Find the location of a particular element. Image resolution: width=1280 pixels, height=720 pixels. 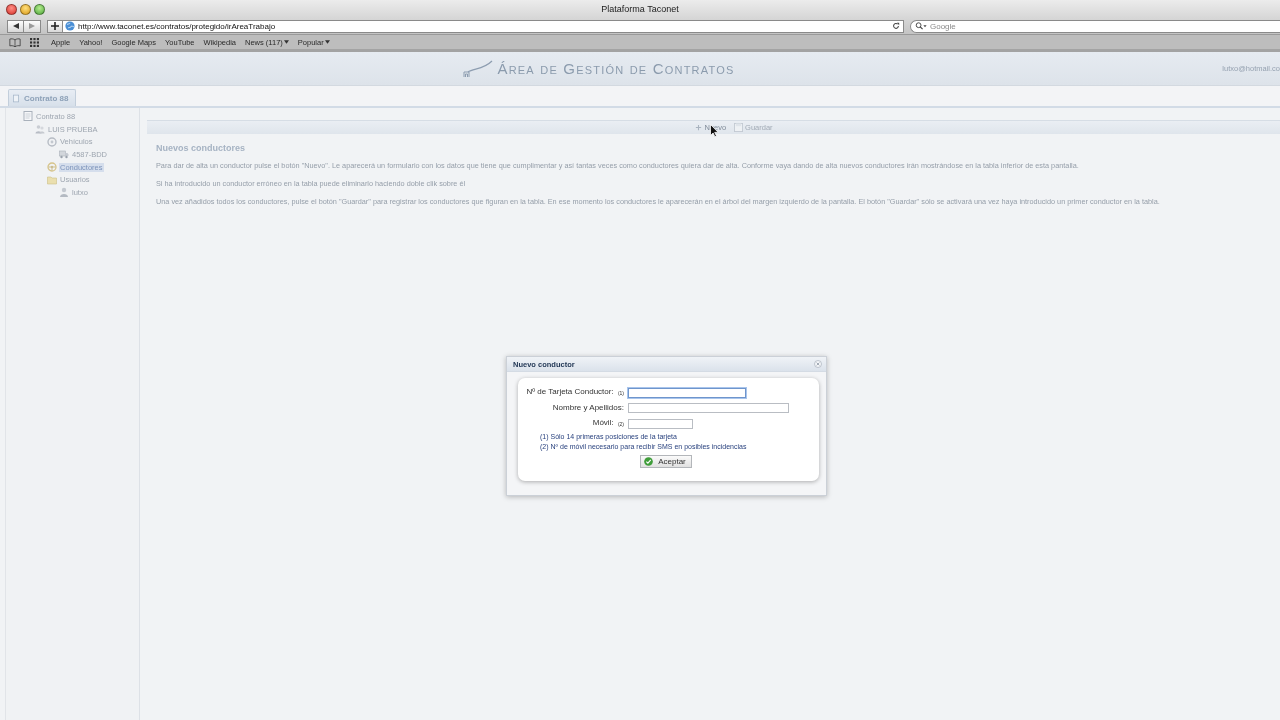

field-label: Nº de Tarjeta Conductor: $_{(1)}$ is located at coordinates (575, 392).